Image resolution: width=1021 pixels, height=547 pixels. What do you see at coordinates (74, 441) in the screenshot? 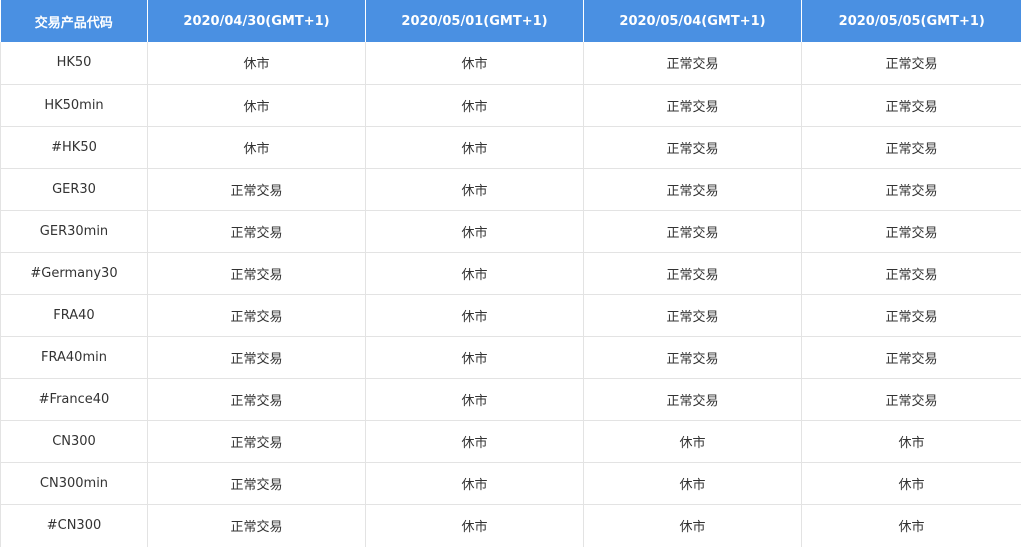
I see `product-code-cell: CN300` at bounding box center [74, 441].